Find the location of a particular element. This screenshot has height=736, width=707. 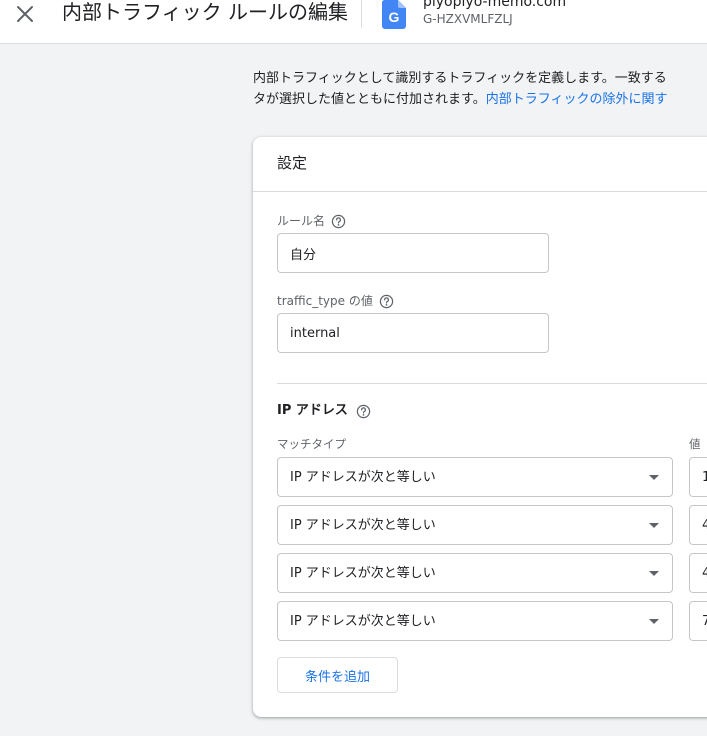

section-divider is located at coordinates (492, 383).